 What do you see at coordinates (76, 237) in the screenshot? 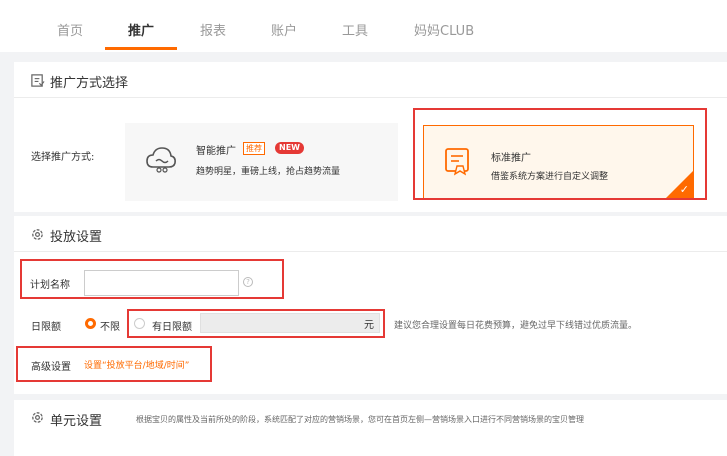
I see `delivery-title: 投放设置` at bounding box center [76, 237].